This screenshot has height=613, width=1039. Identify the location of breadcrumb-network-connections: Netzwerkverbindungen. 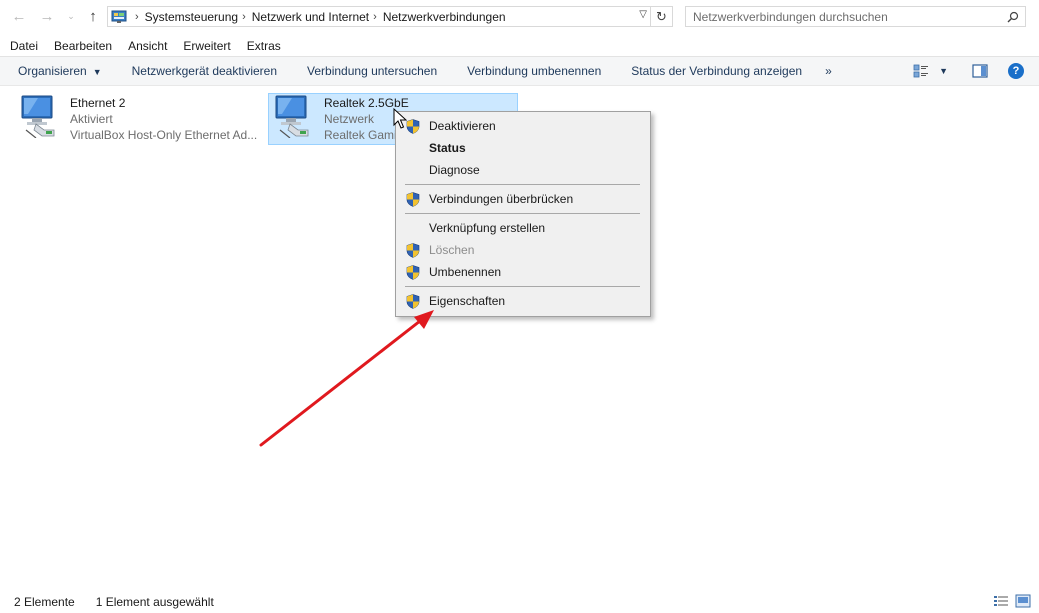
(444, 17).